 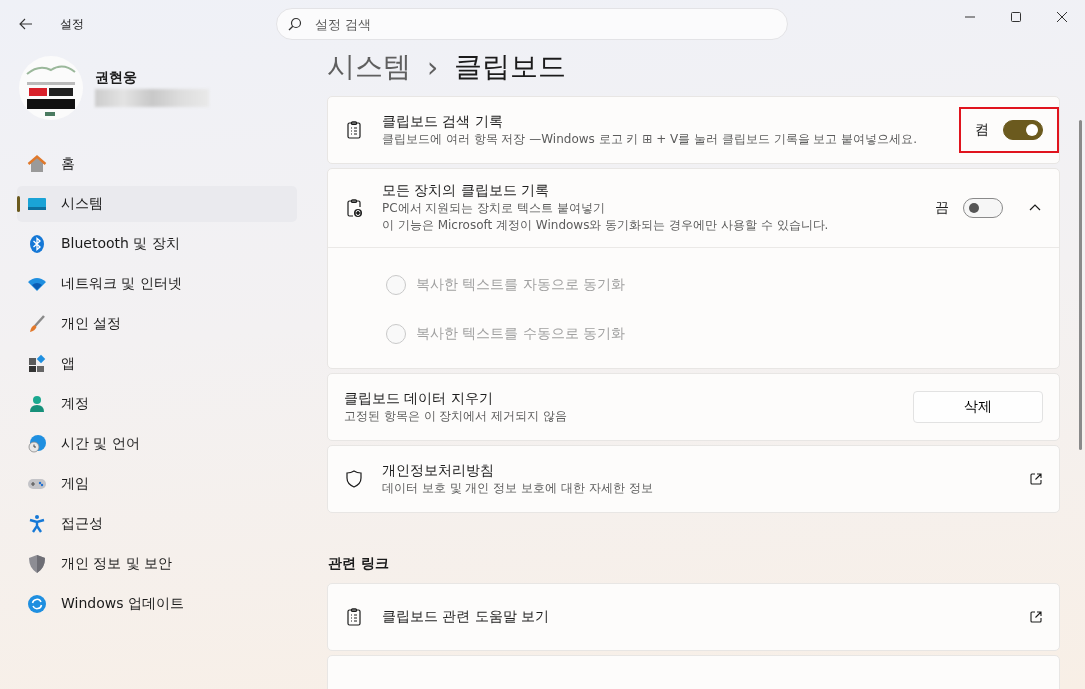 I want to click on toggle-state-label: 켬, so click(x=982, y=130).